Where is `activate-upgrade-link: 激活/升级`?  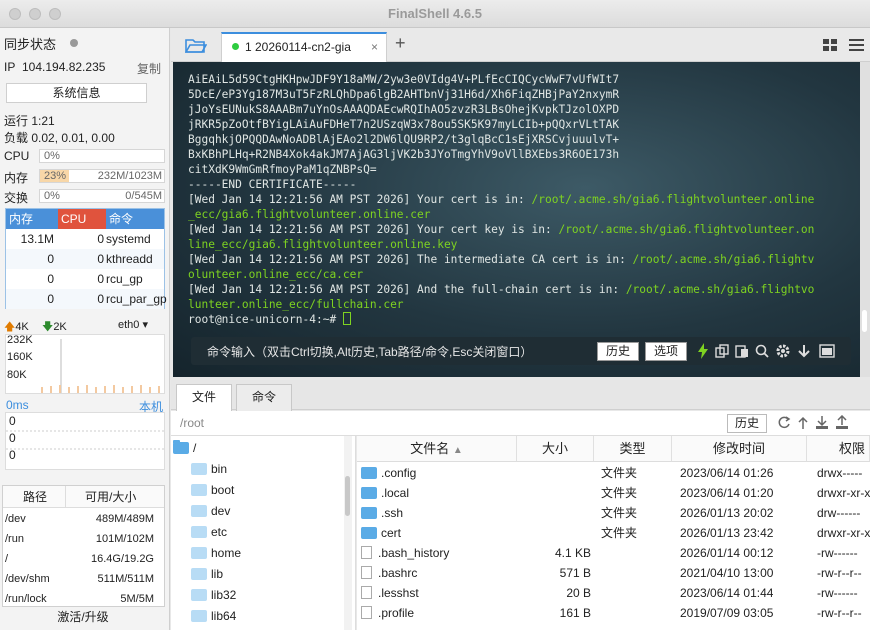
activate-upgrade-link: 激活/升级 is located at coordinates (83, 616).